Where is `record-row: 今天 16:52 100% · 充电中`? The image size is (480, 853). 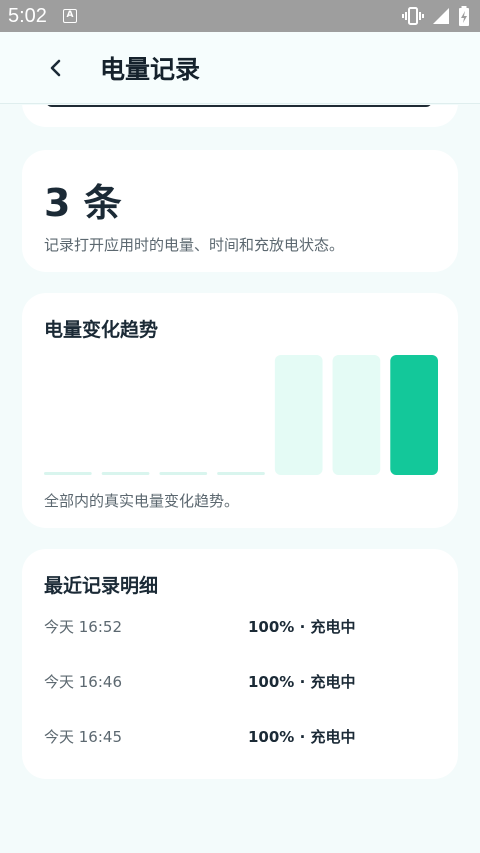 record-row: 今天 16:52 100% · 充电中 is located at coordinates (241, 626).